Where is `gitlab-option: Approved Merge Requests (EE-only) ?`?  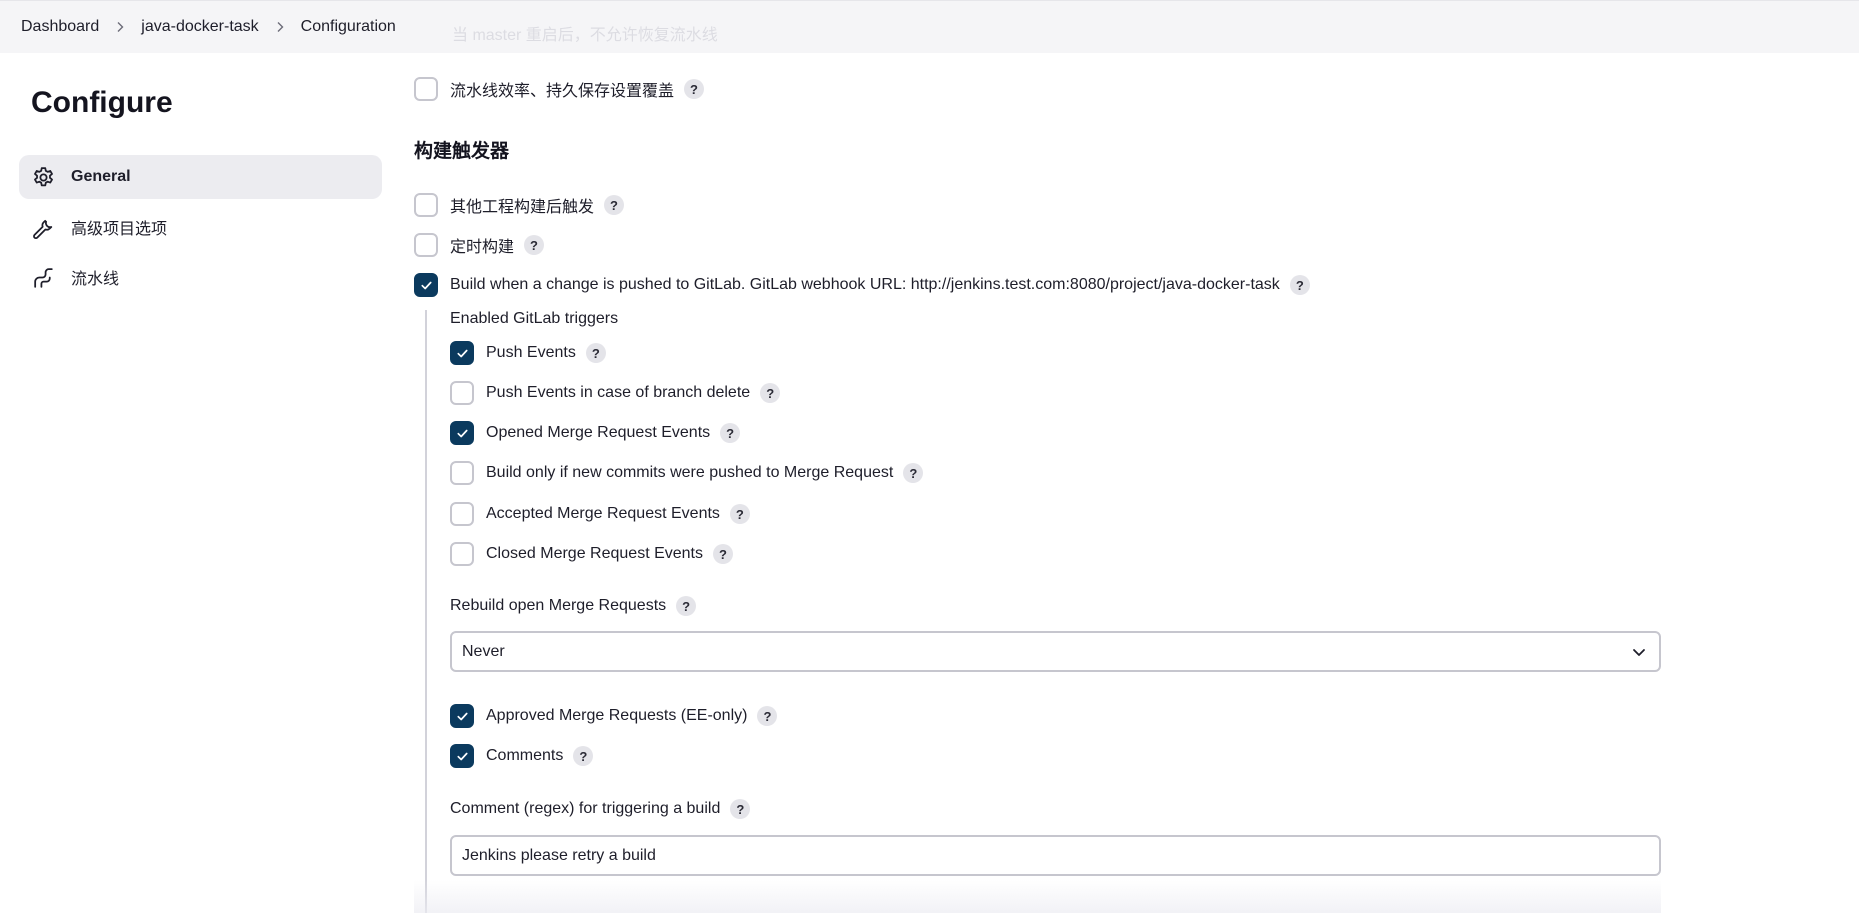
gitlab-option: Approved Merge Requests (EE-only) ? is located at coordinates (614, 716).